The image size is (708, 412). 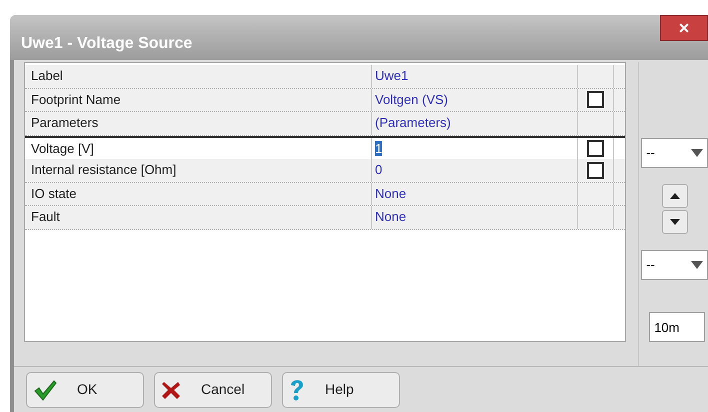 I want to click on help-button: Help, so click(x=341, y=390).